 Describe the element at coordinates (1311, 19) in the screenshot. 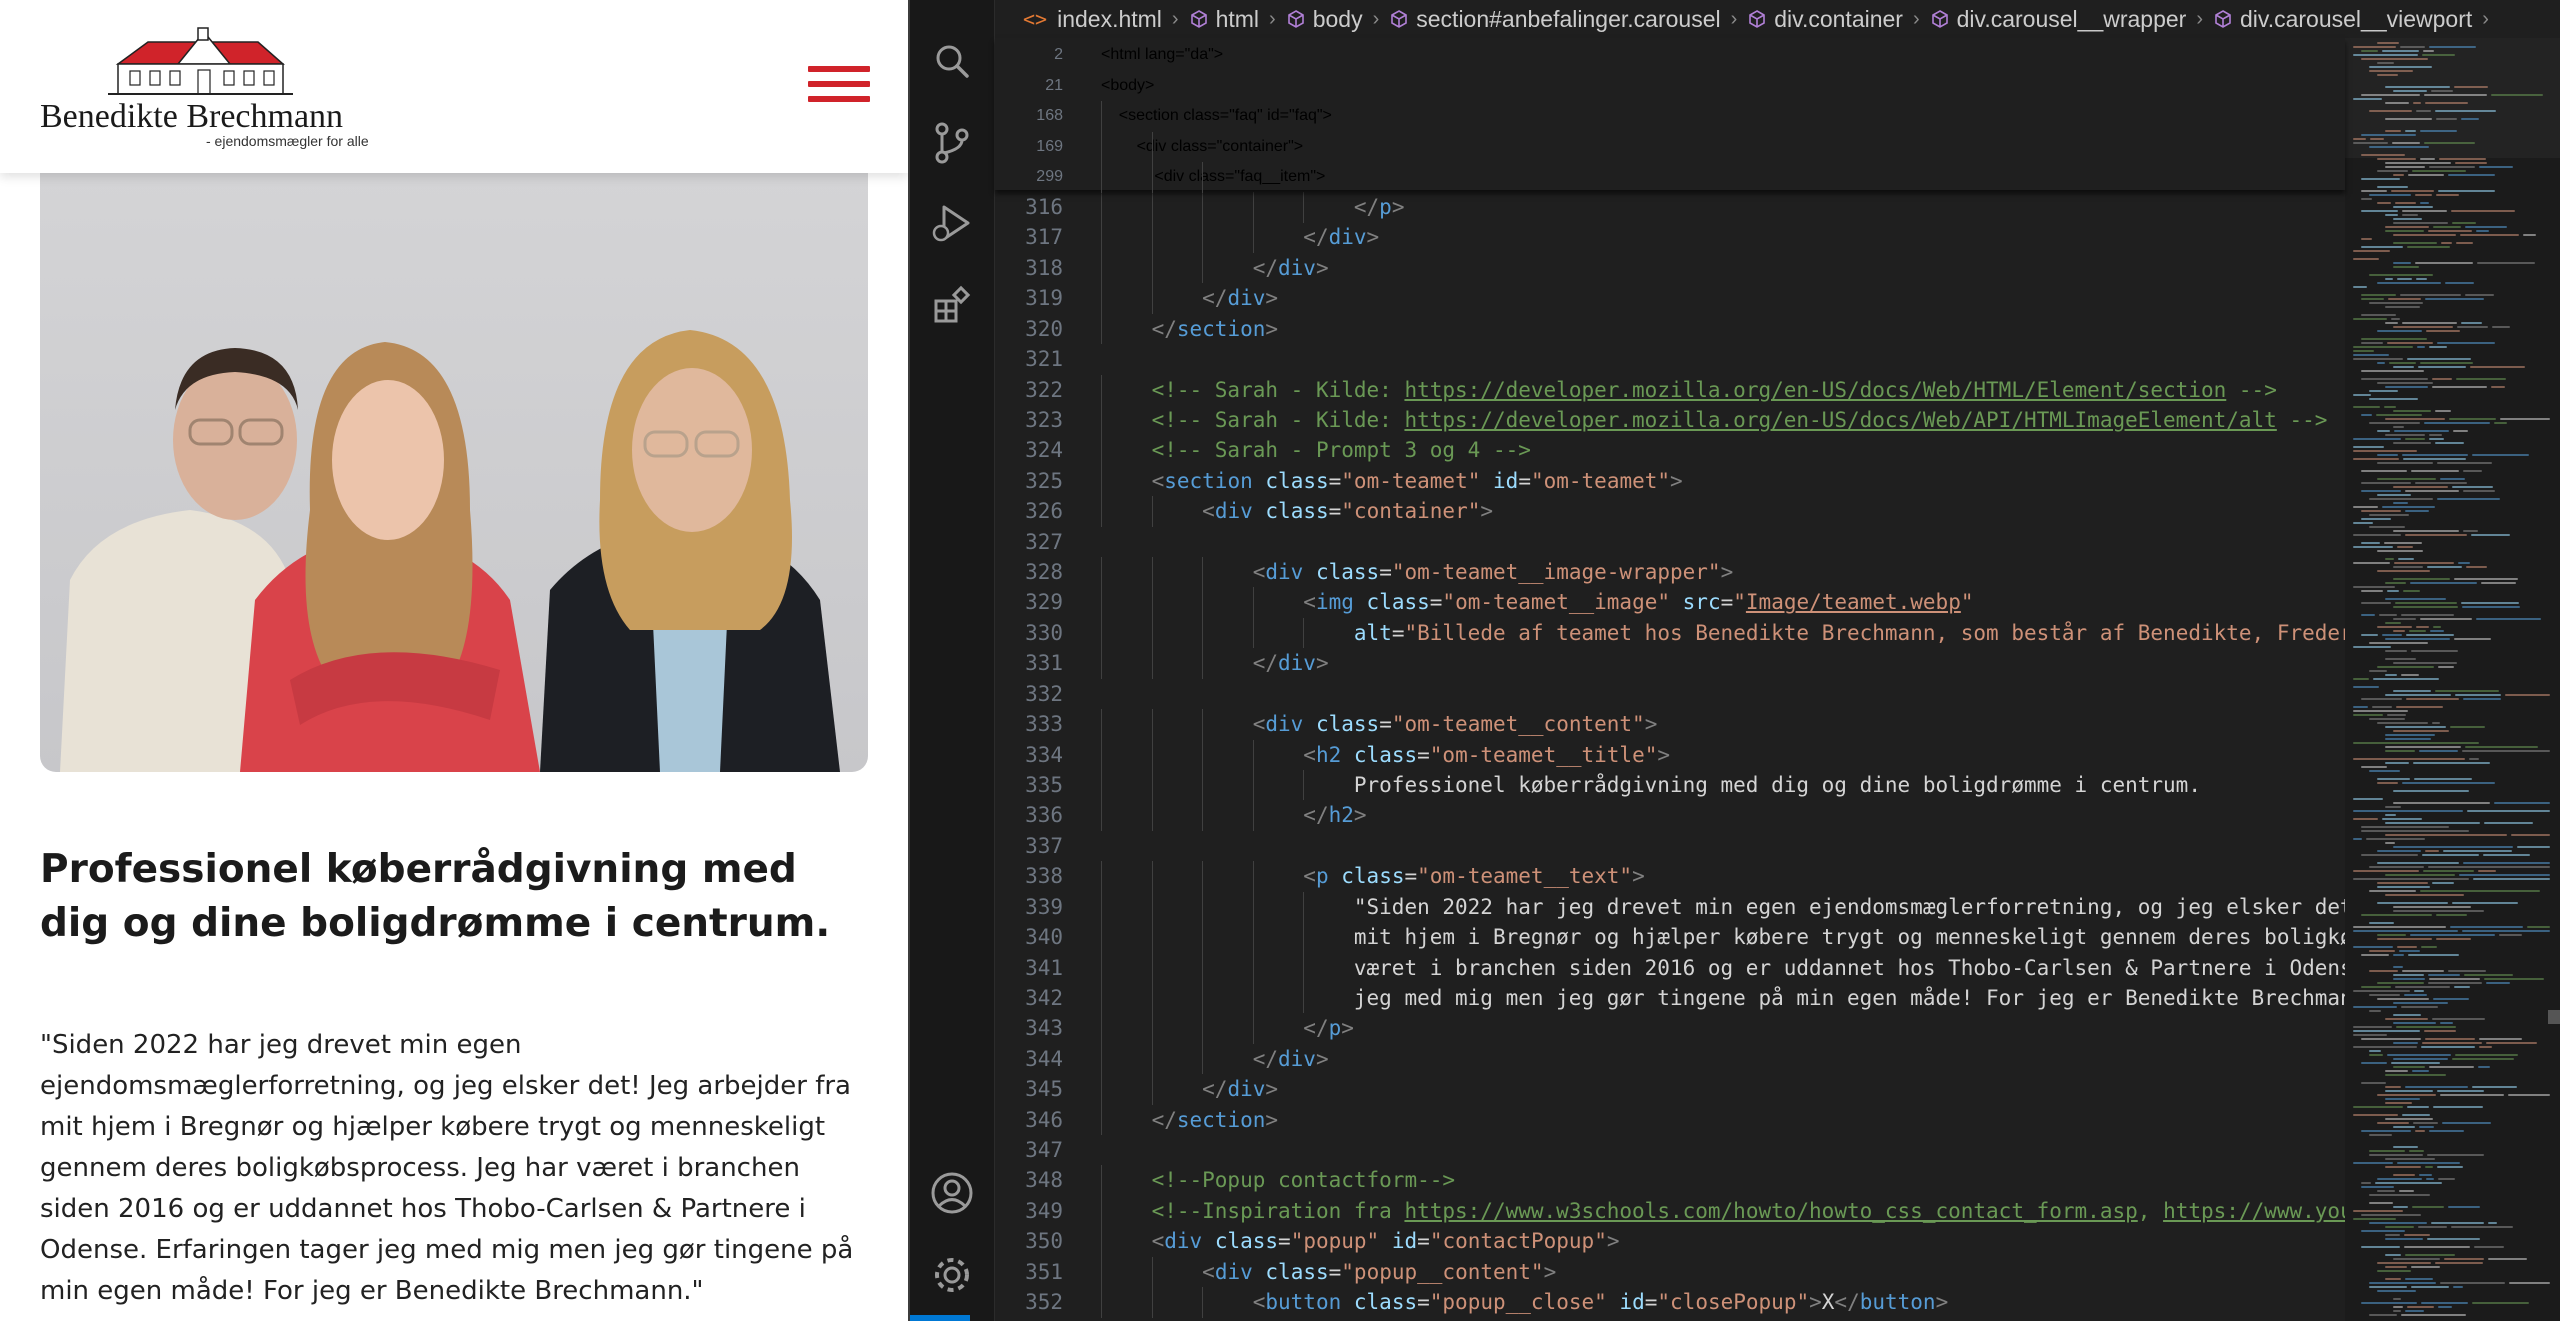

I see `breadcrumb-item: › body` at that location.